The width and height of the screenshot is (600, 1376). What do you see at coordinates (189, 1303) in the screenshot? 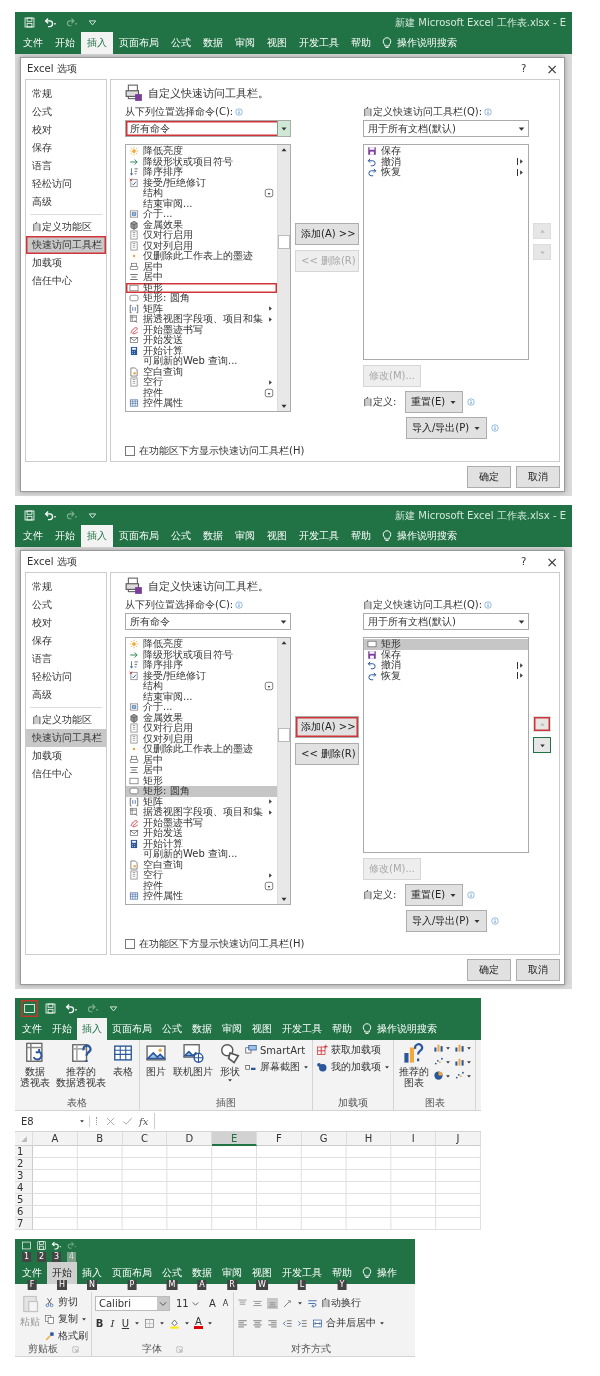
I see `font-size-field: 11` at bounding box center [189, 1303].